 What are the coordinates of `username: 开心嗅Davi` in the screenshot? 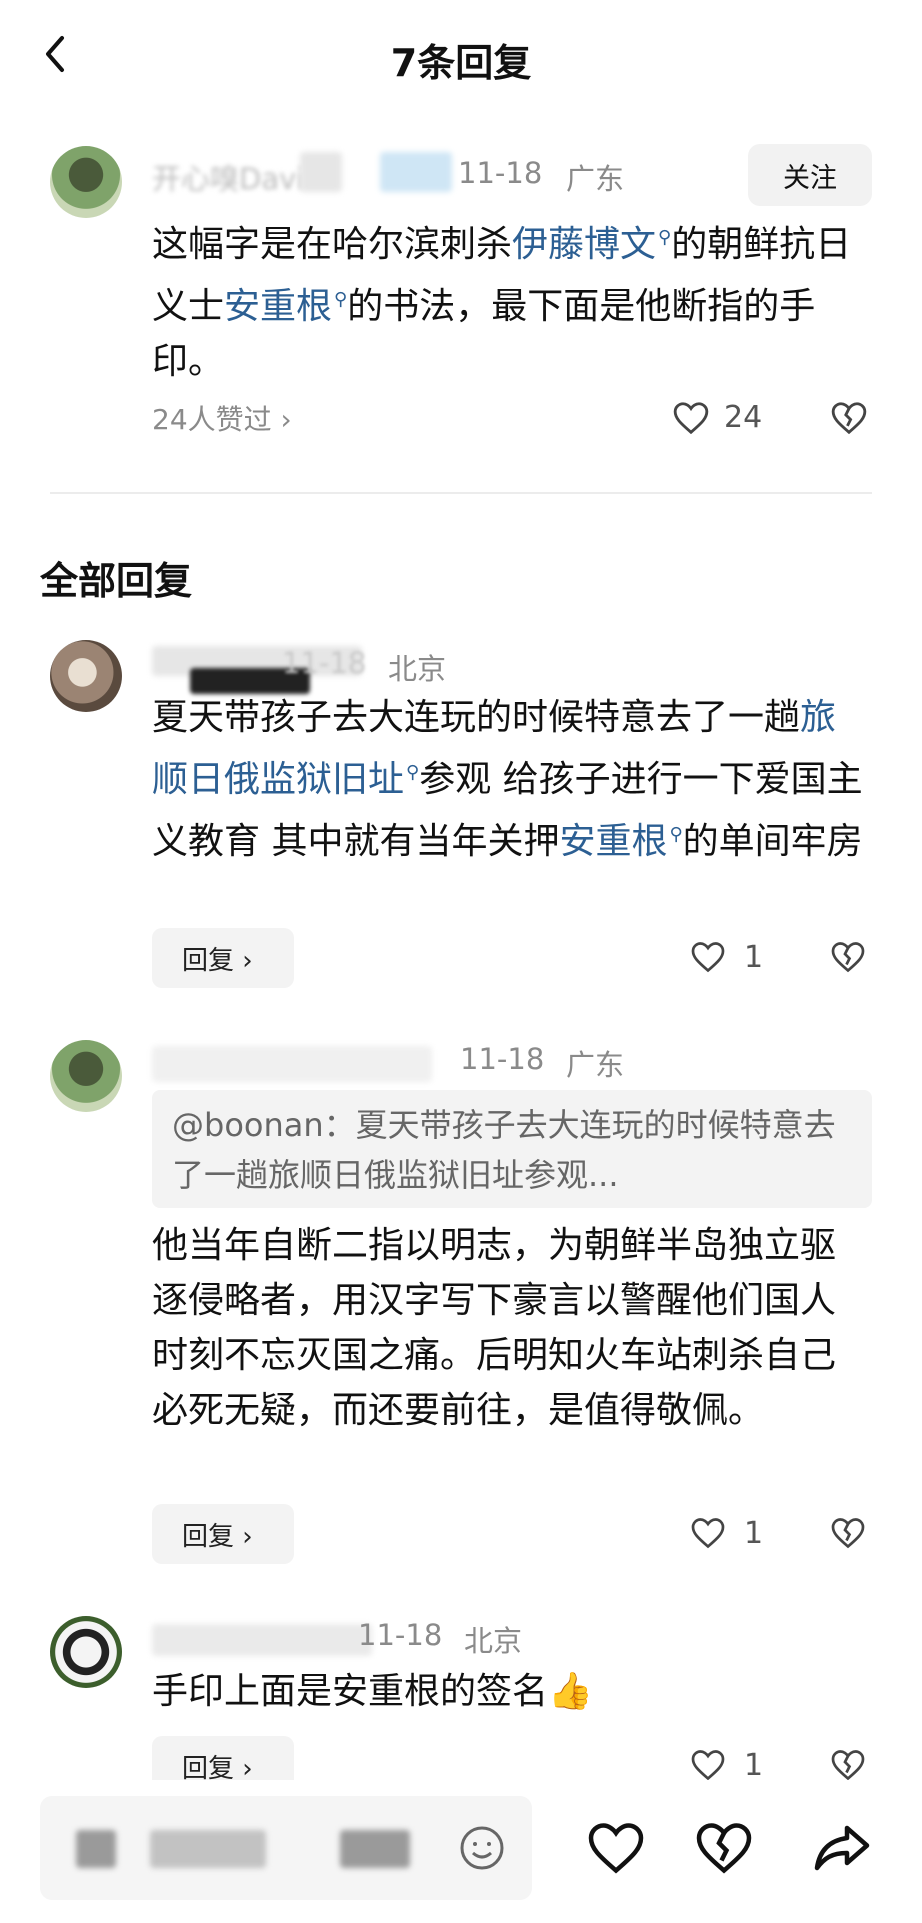 It's located at (228, 177).